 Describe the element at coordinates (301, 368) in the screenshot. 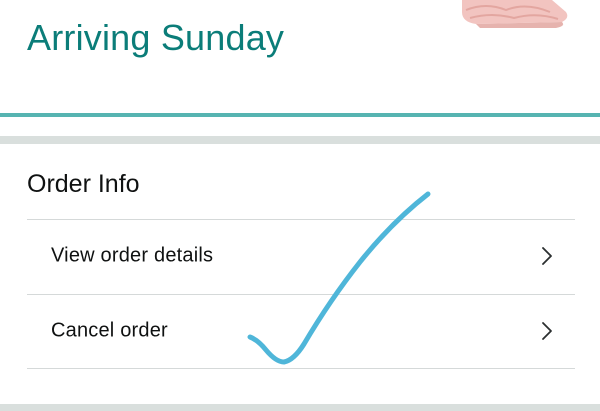

I see `list-divider` at that location.